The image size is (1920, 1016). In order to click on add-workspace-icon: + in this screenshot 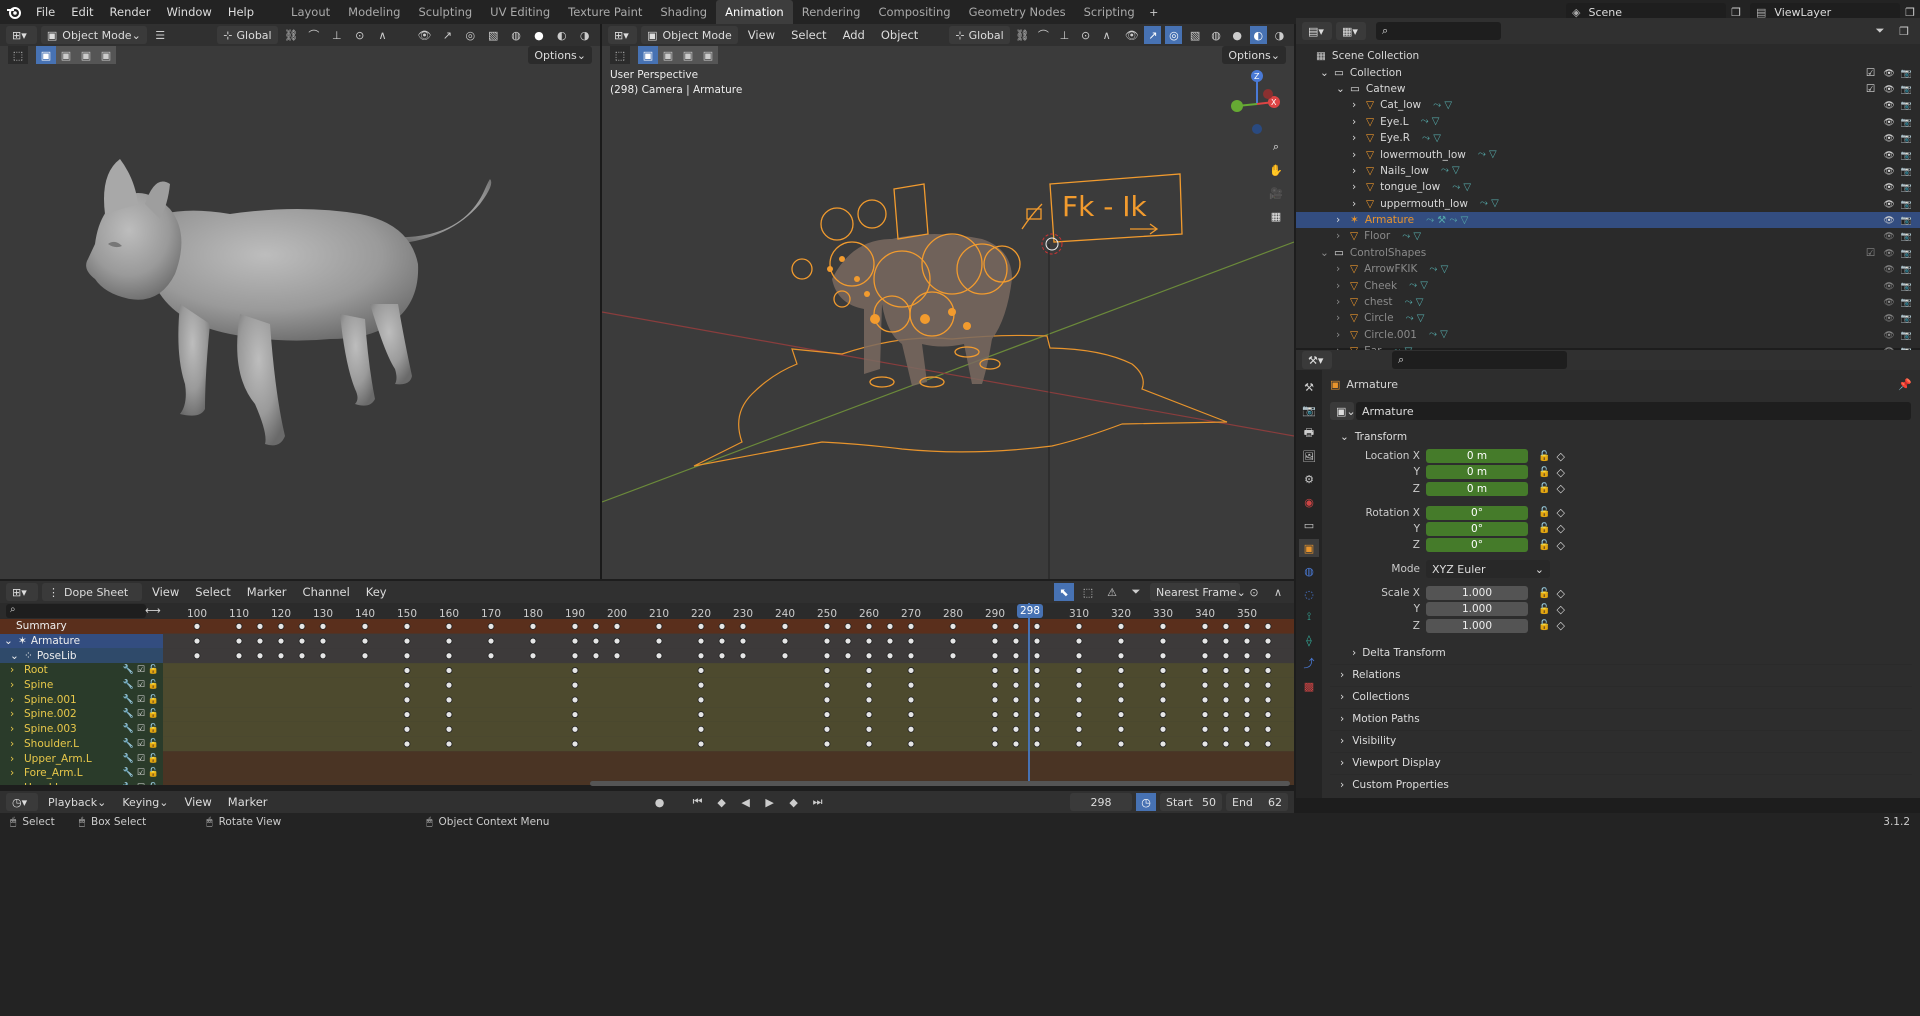, I will do `click(1154, 12)`.